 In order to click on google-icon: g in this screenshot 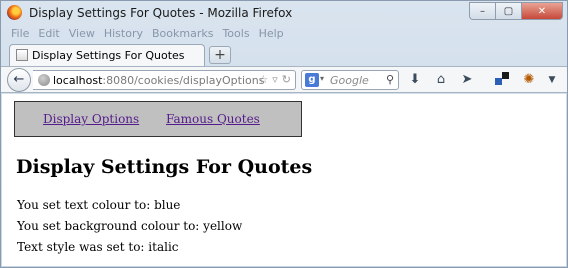, I will do `click(312, 80)`.